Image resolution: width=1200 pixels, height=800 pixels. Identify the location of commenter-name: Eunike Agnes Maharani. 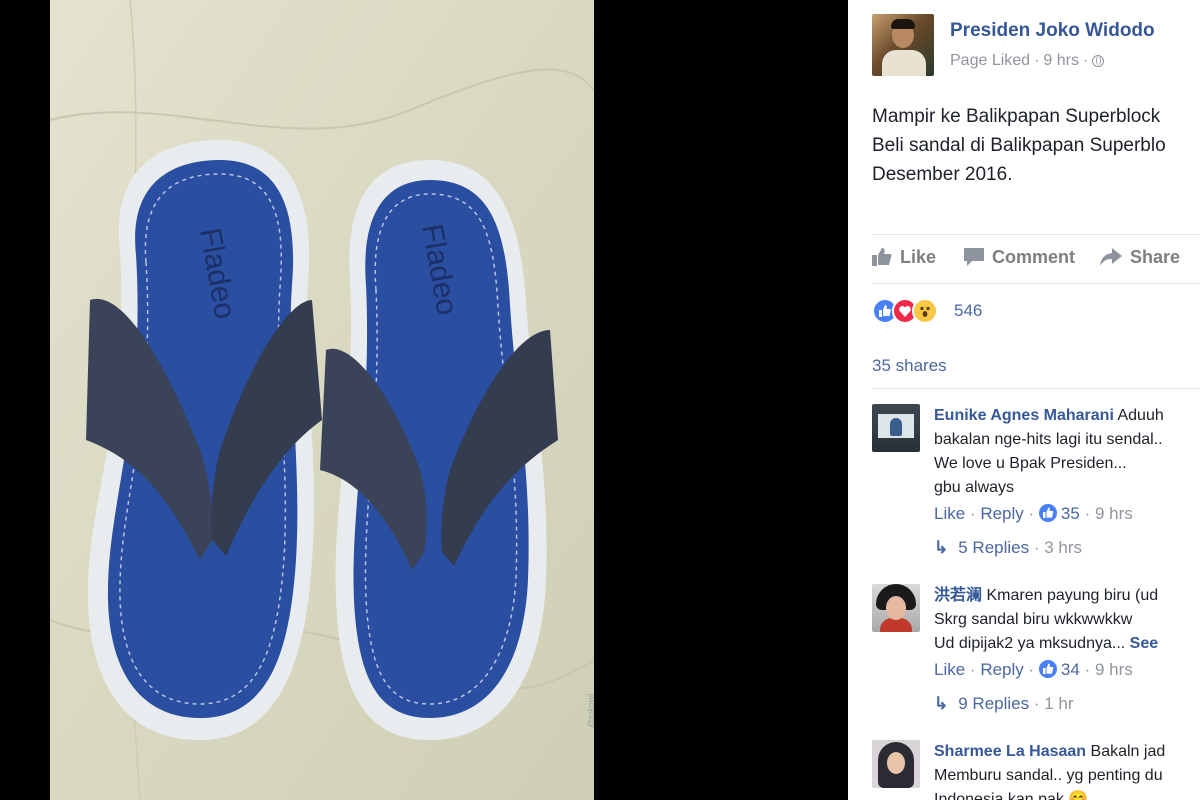
(1024, 415).